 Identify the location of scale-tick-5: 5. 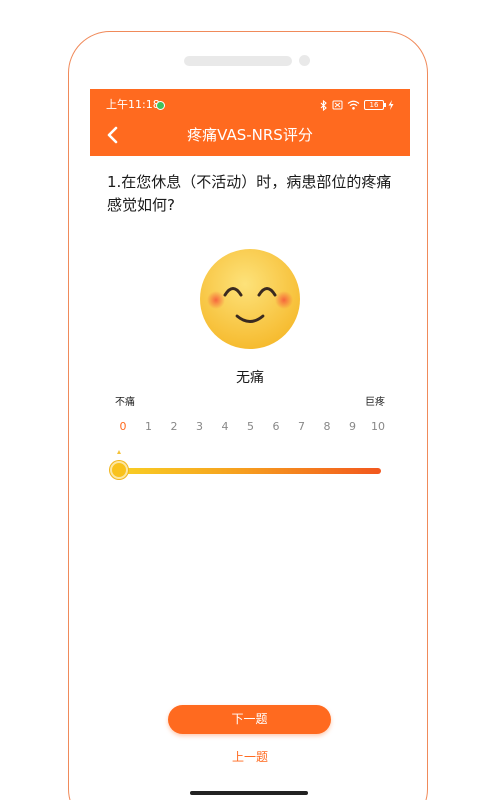
(251, 427).